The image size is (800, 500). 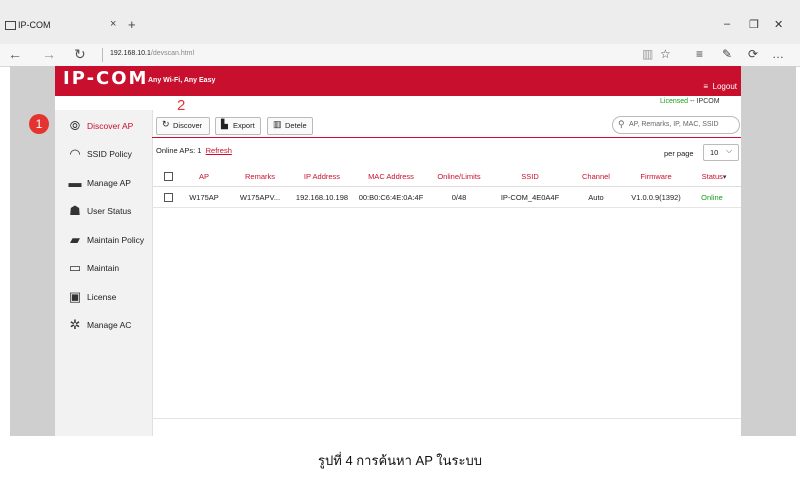 I want to click on favorite-icon: ☆, so click(x=665, y=54).